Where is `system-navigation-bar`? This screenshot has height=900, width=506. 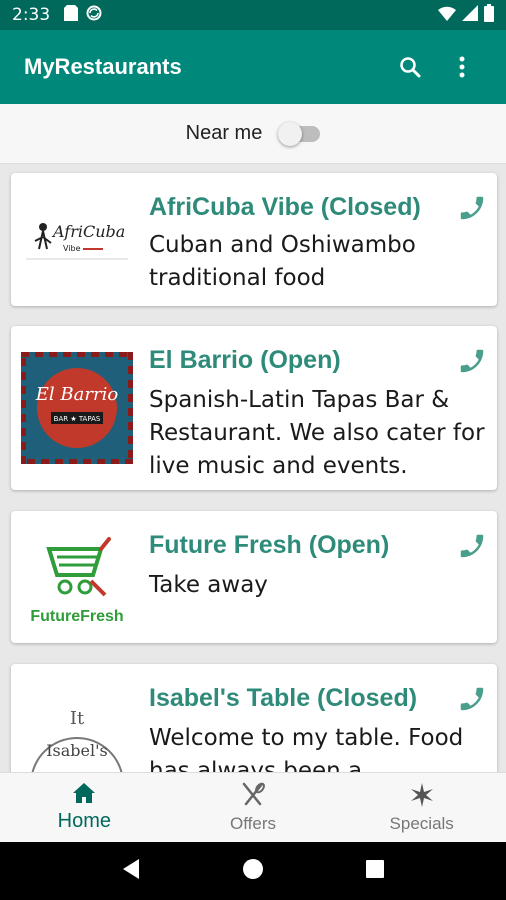
system-navigation-bar is located at coordinates (253, 871).